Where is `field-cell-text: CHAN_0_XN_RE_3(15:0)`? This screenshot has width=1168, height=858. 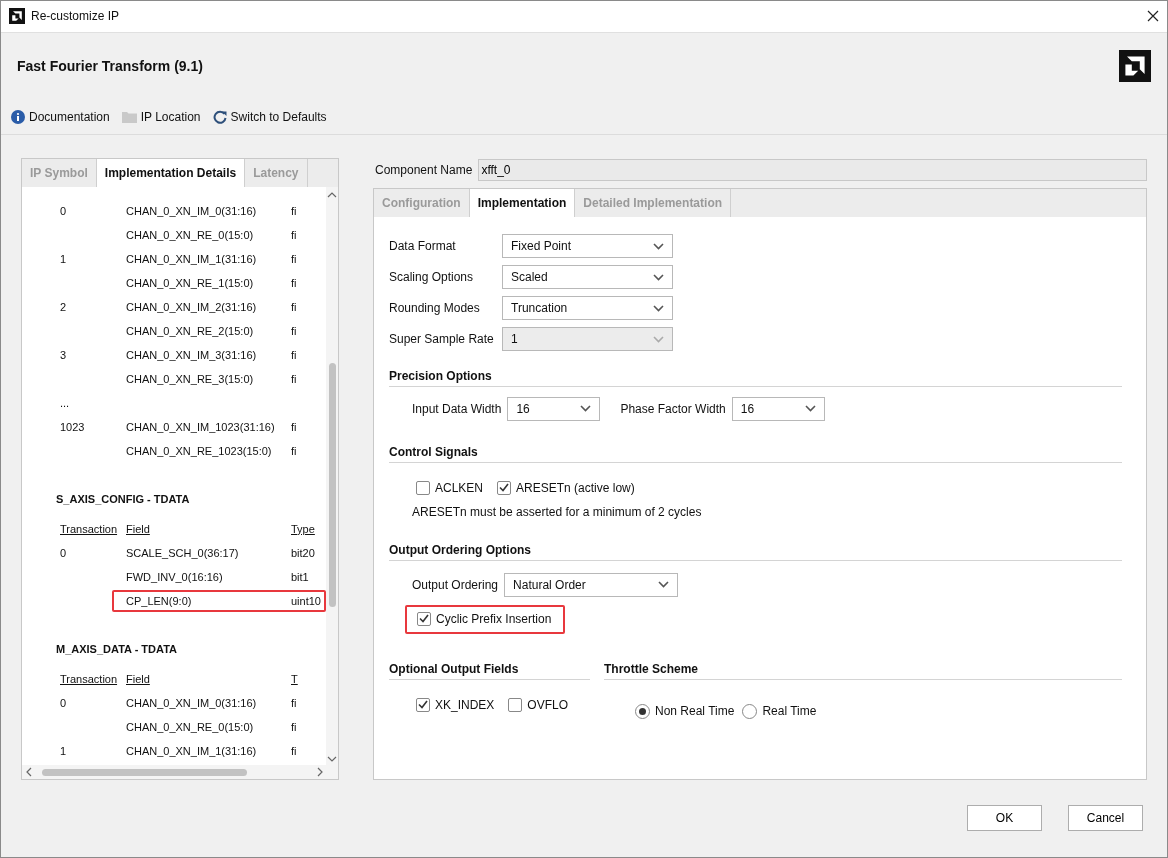 field-cell-text: CHAN_0_XN_RE_3(15:0) is located at coordinates (190, 378).